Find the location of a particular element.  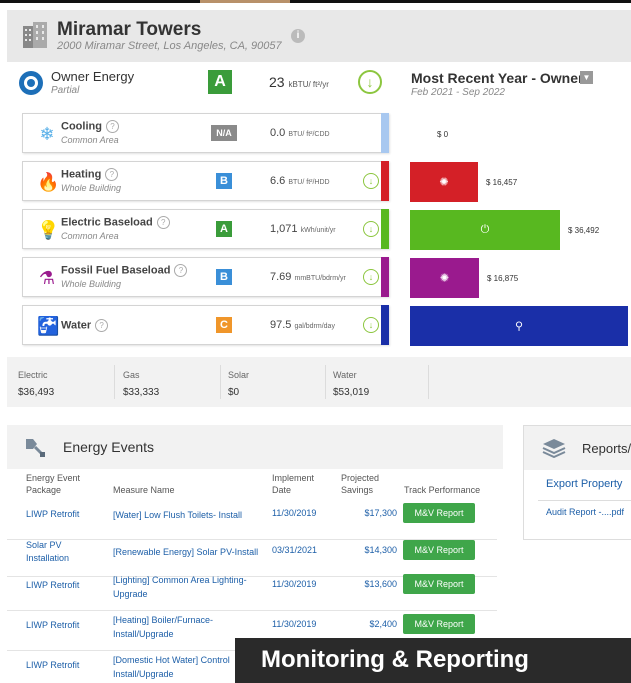

bar-value-label: $ 16,457 is located at coordinates (502, 182).